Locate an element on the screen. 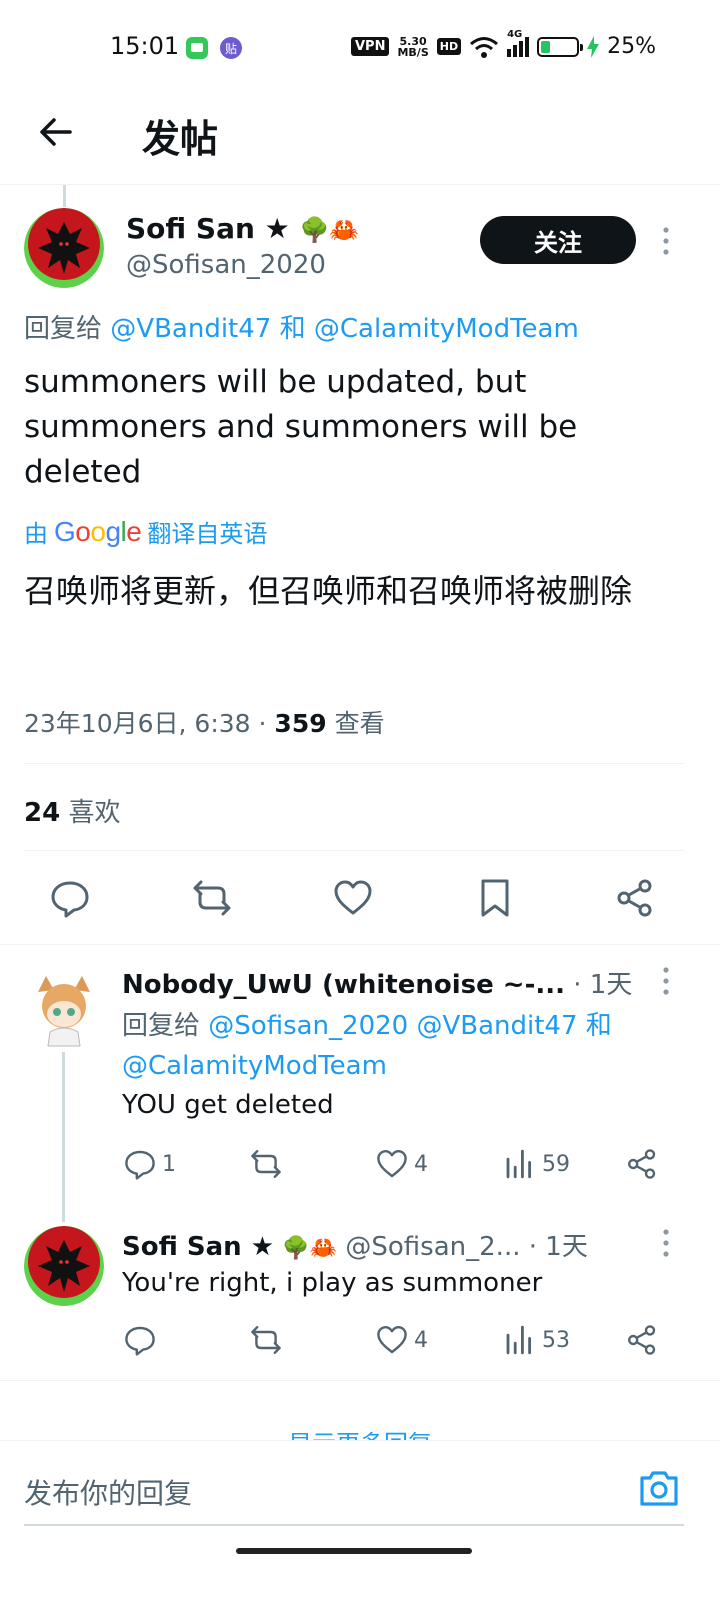  reply-button: 1 is located at coordinates (150, 1164).